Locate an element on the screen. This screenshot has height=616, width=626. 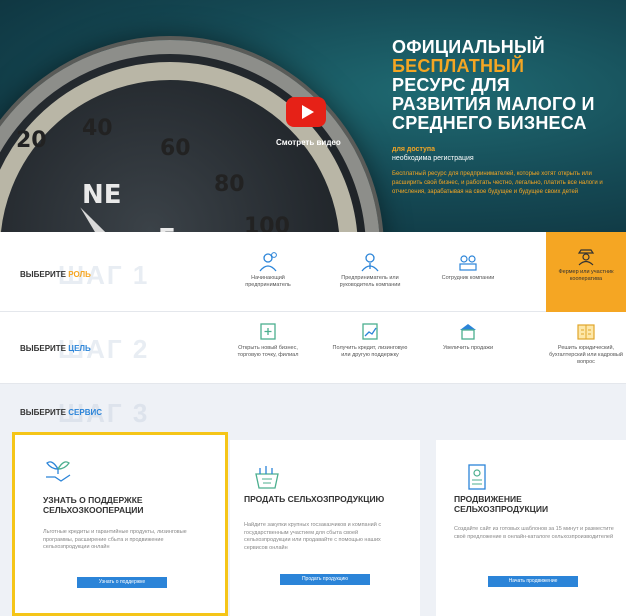
hero-title-accent: БЕСПЛАТНЫЙ is located at coordinates (458, 66).